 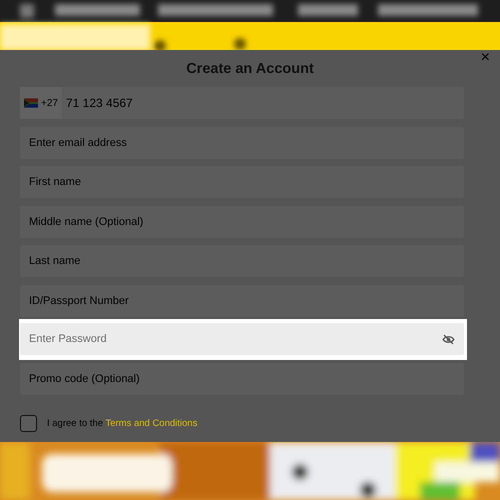 What do you see at coordinates (242, 222) in the screenshot?
I see `input-field: Middle name (Optional)` at bounding box center [242, 222].